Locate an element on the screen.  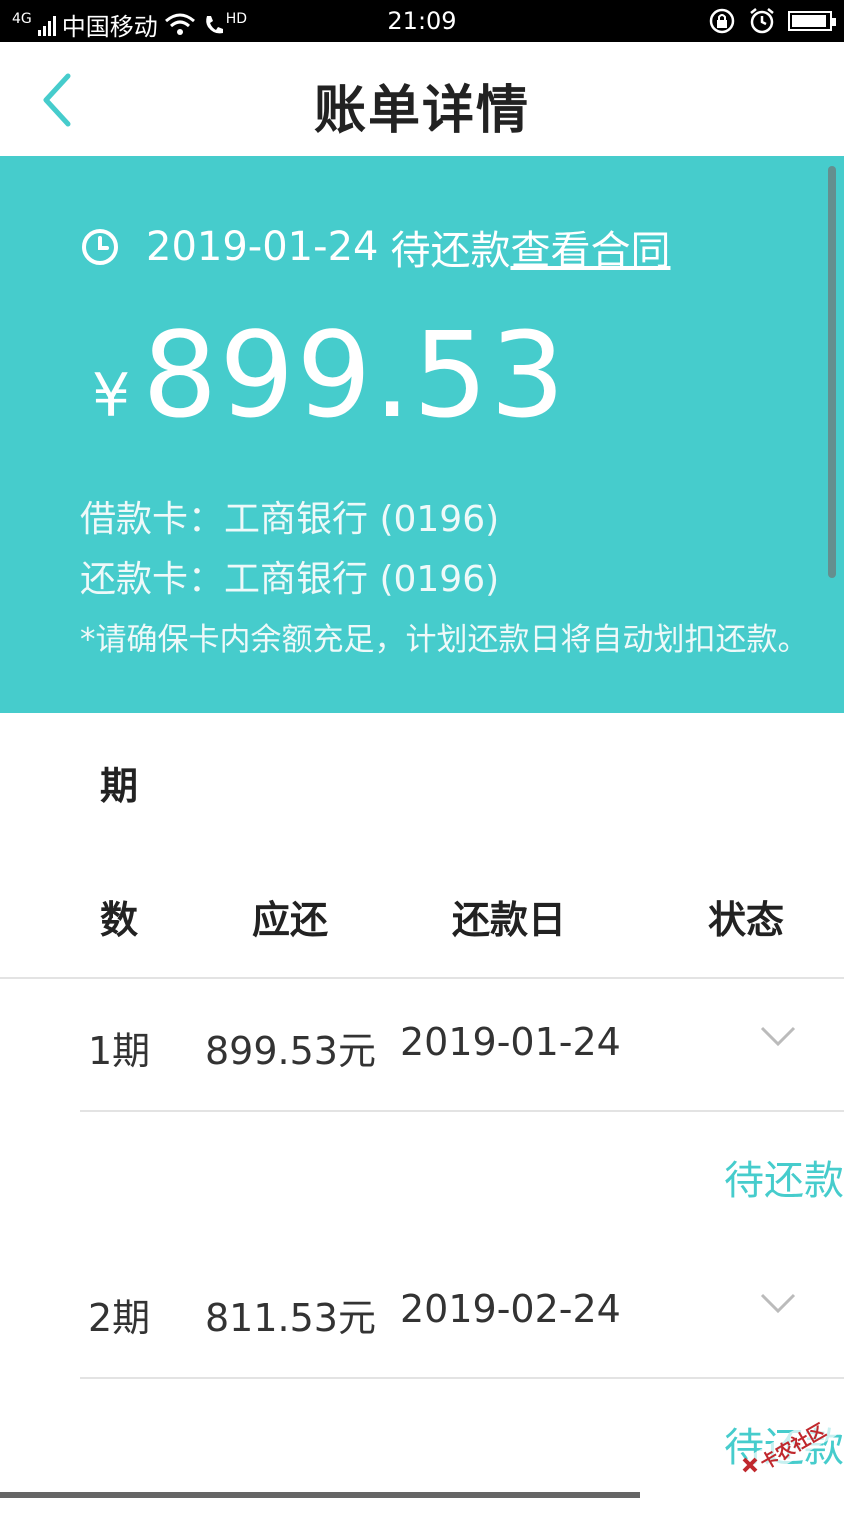
row-period: 1期 is located at coordinates (119, 1051).